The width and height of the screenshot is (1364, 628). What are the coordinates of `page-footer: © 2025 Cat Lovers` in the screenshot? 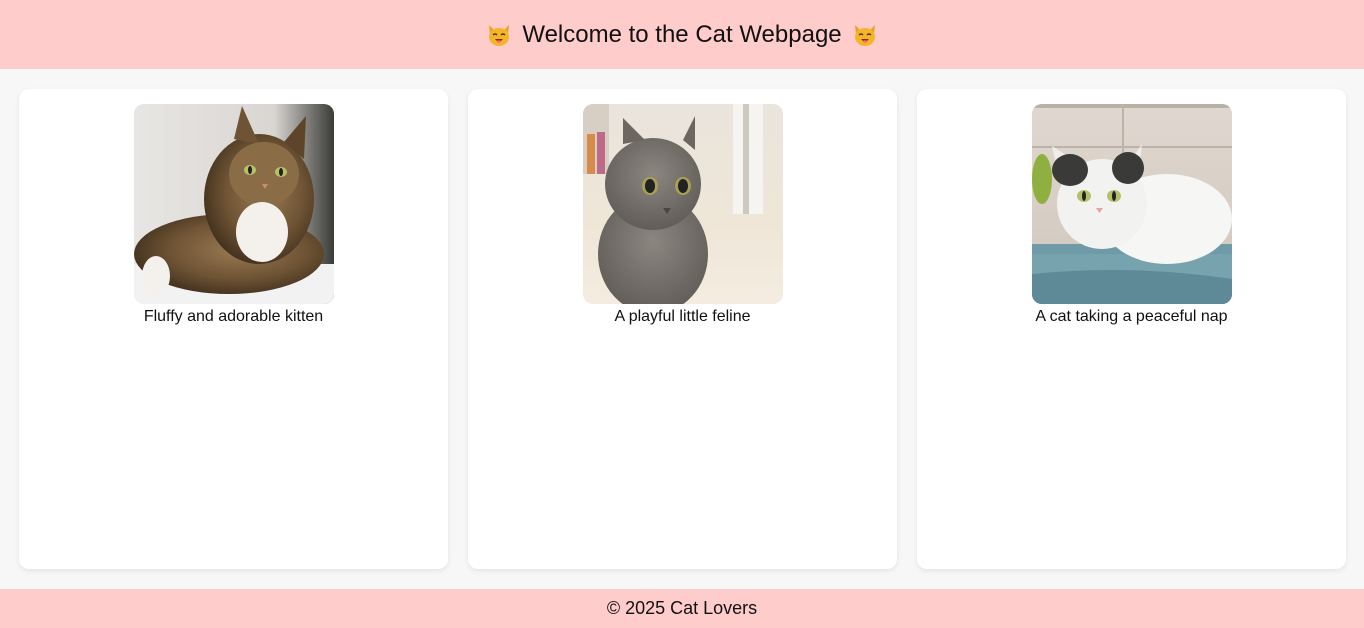 It's located at (682, 608).